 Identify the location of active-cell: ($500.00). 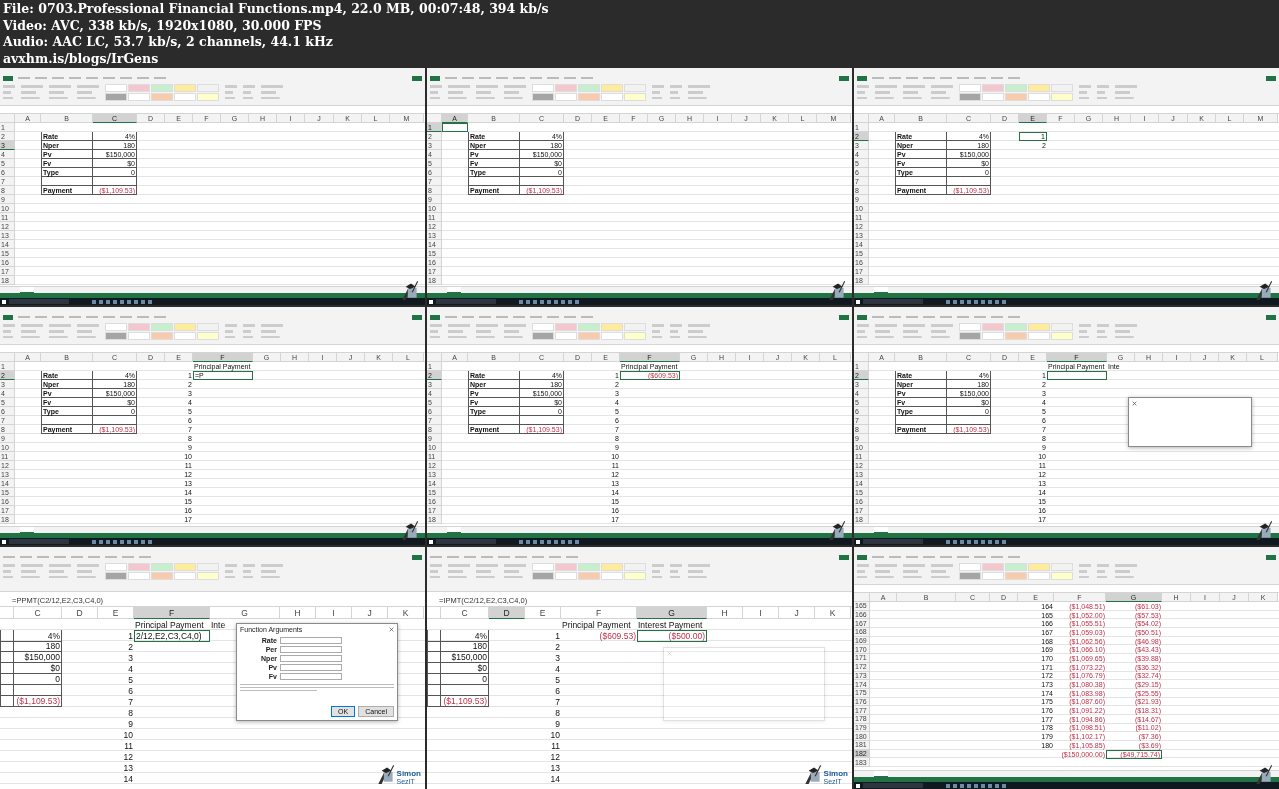
(672, 636).